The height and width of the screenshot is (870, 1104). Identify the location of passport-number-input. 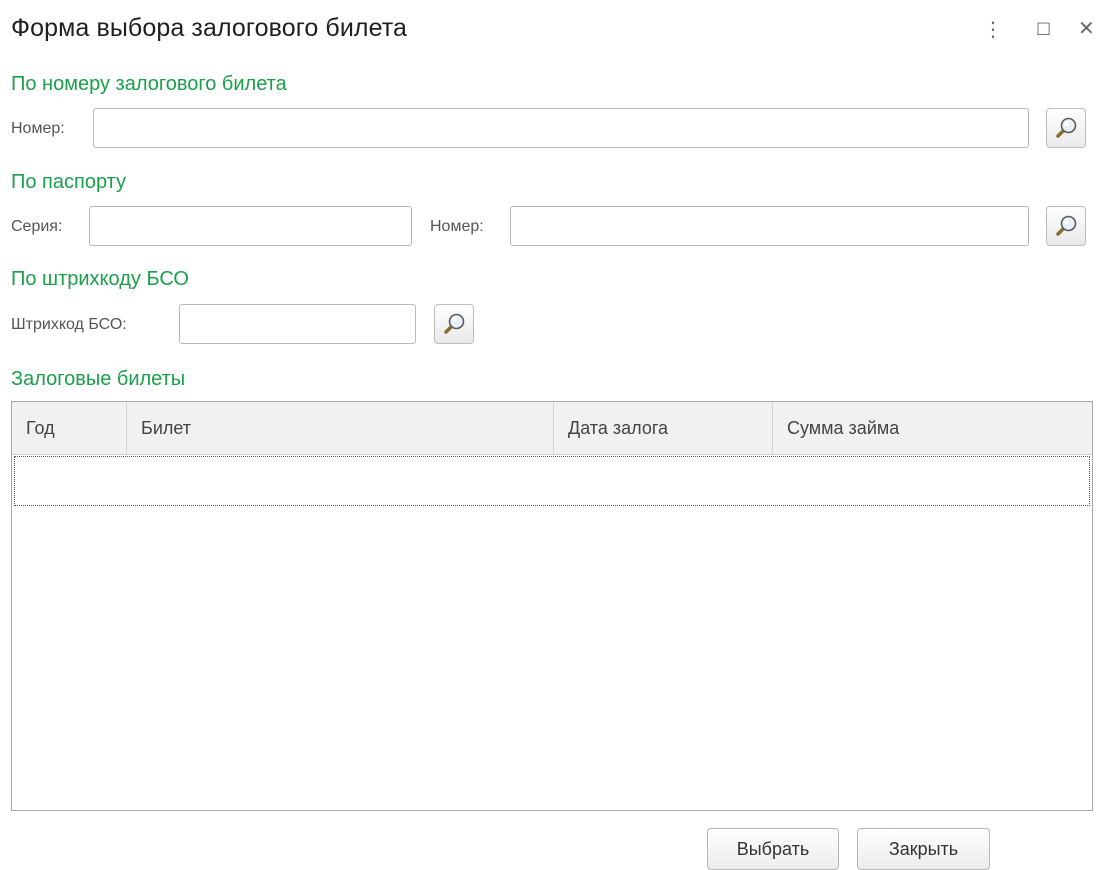
(769, 226).